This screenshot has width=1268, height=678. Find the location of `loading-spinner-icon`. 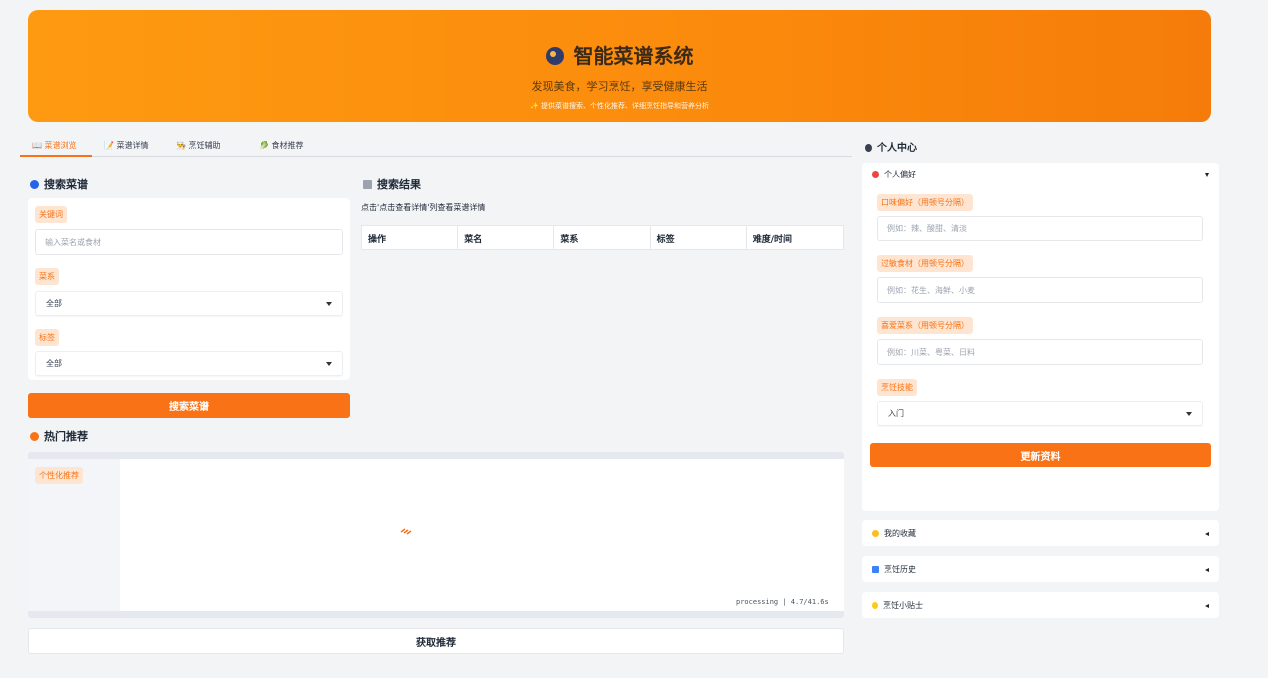

loading-spinner-icon is located at coordinates (406, 531).